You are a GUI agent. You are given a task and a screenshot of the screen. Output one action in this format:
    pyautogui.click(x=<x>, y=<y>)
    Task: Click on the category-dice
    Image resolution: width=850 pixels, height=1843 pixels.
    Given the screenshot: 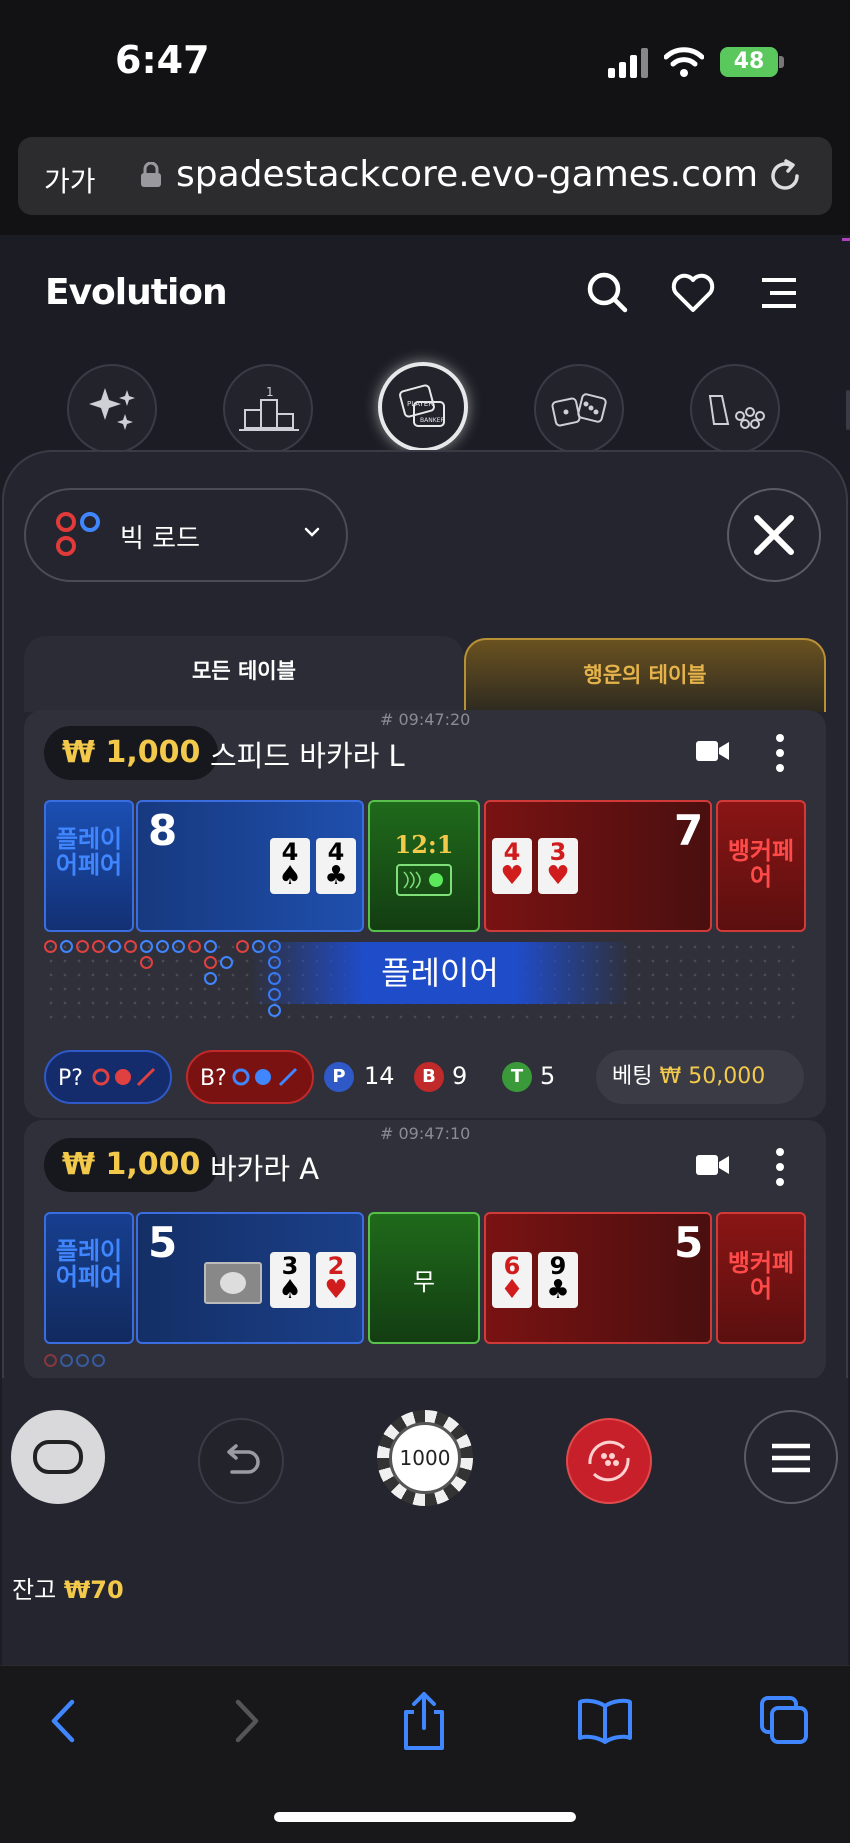 What is the action you would take?
    pyautogui.click(x=579, y=409)
    